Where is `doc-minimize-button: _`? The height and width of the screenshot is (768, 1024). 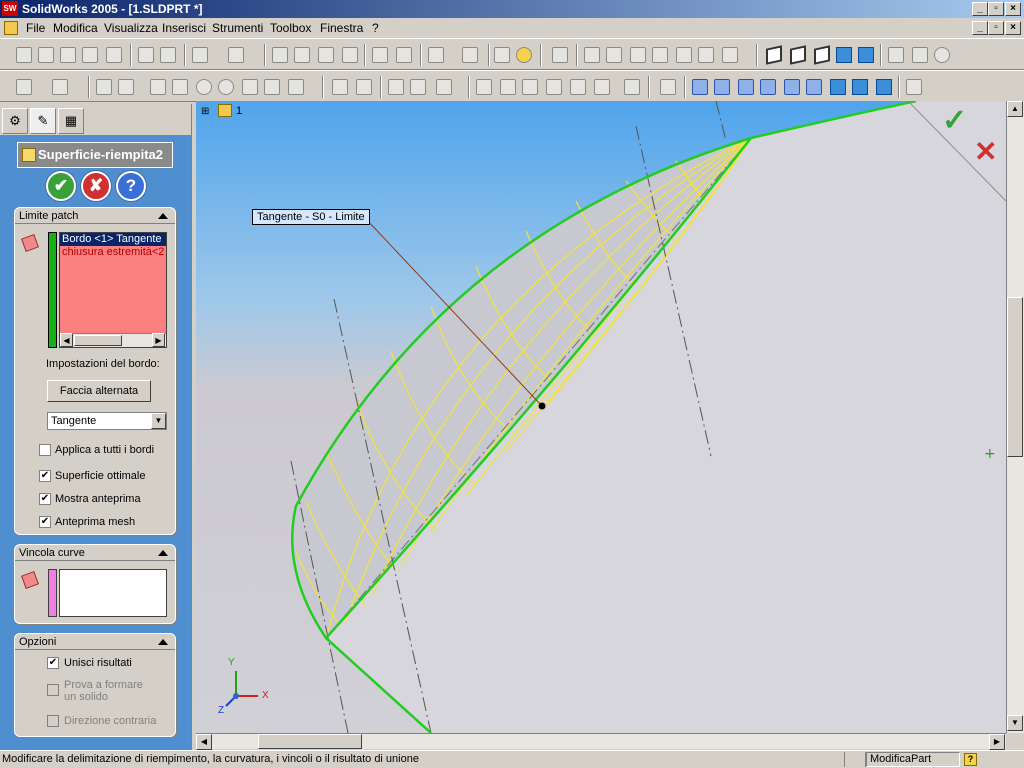
doc-minimize-button: _ is located at coordinates (980, 28).